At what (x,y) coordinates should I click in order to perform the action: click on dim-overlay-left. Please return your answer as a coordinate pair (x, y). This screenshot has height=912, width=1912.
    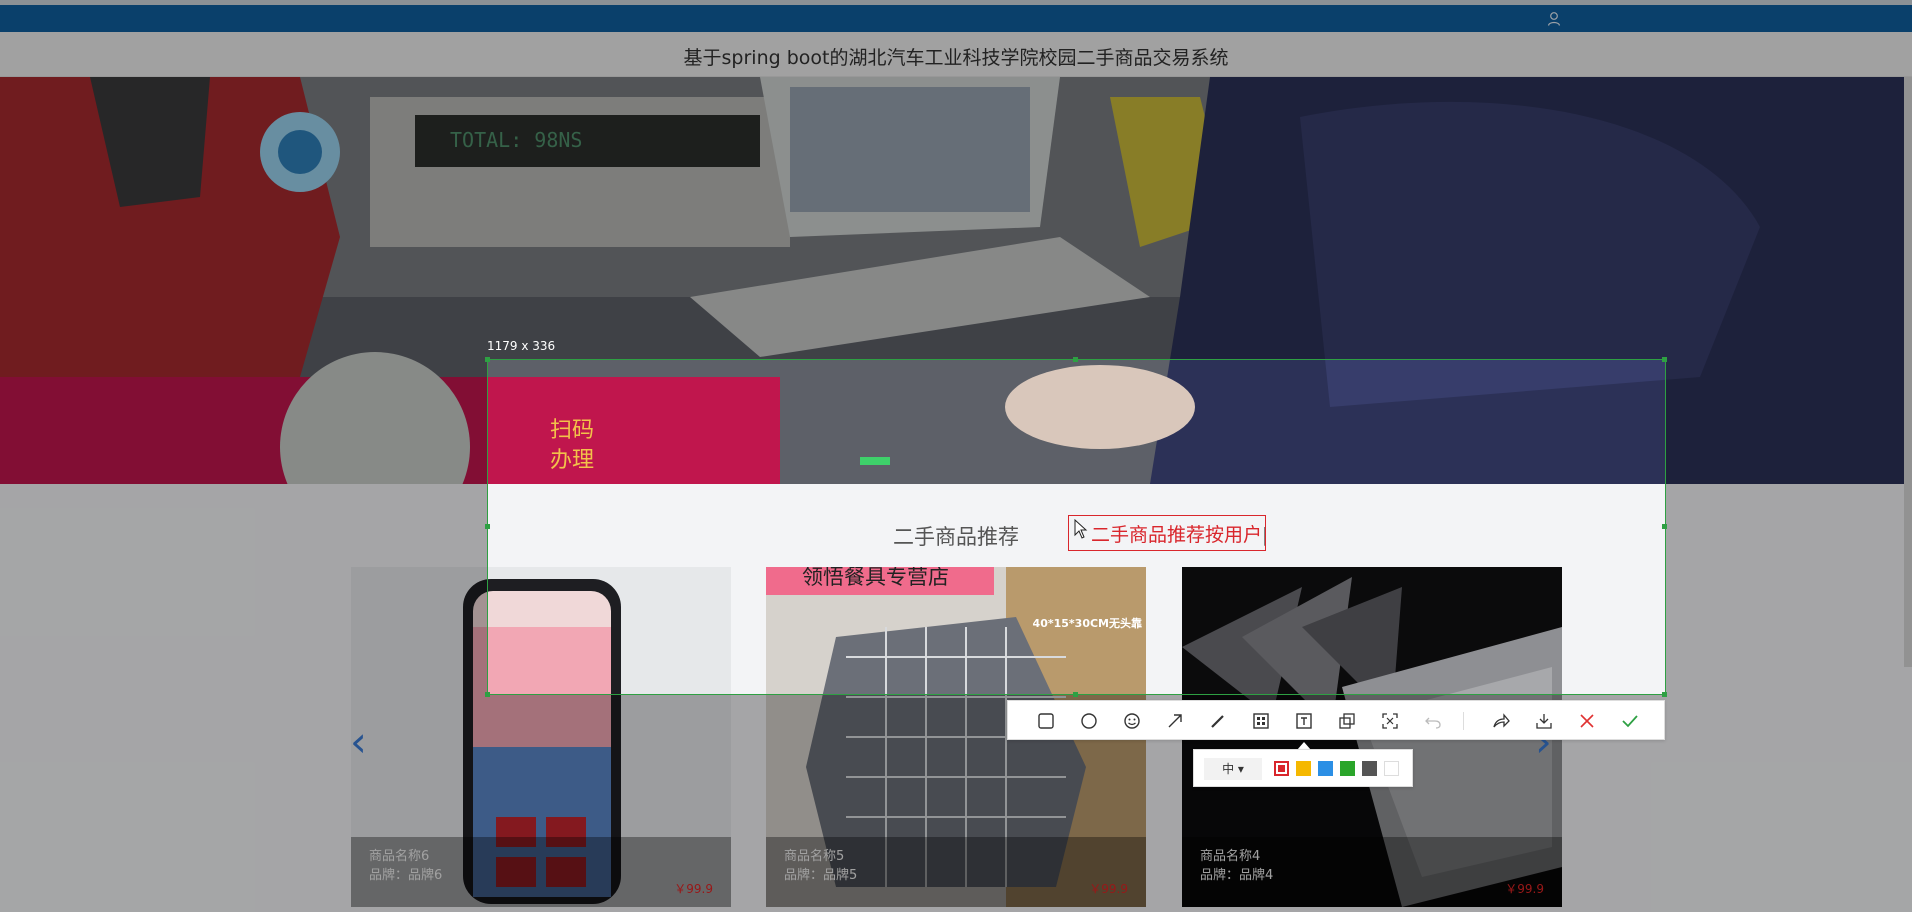
    Looking at the image, I should click on (243, 527).